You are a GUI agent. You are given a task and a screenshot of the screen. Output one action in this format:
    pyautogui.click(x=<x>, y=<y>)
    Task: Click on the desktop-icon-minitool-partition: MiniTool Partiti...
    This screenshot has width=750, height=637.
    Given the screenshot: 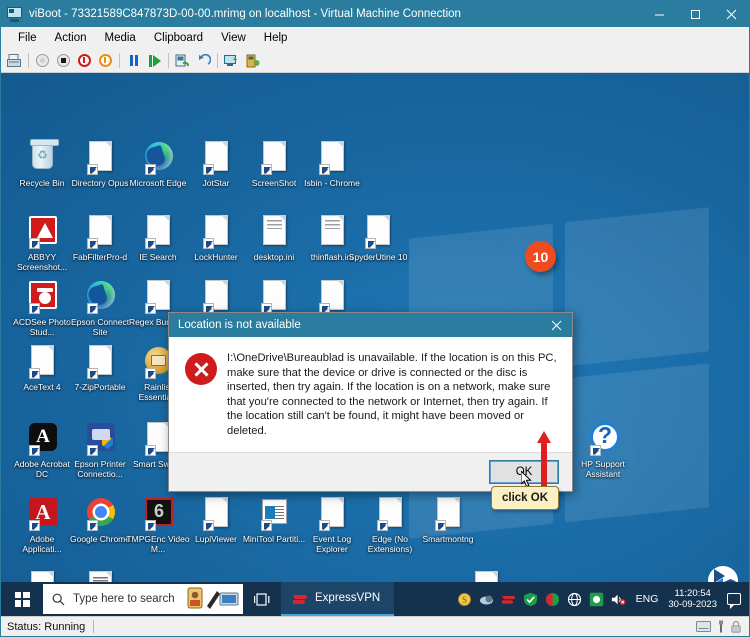 What is the action you would take?
    pyautogui.click(x=274, y=520)
    